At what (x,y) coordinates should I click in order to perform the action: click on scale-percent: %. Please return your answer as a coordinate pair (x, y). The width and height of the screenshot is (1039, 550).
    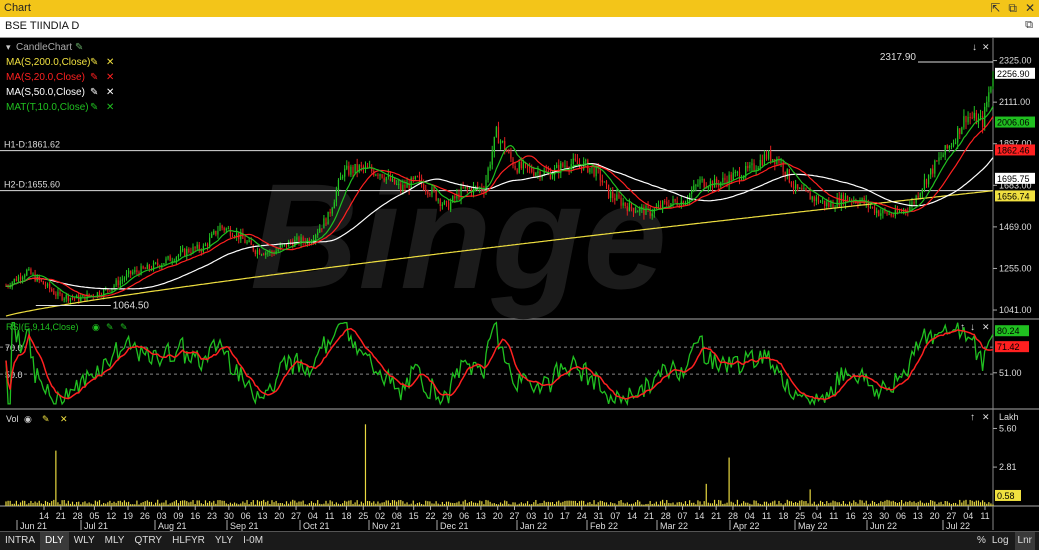
    Looking at the image, I should click on (981, 541).